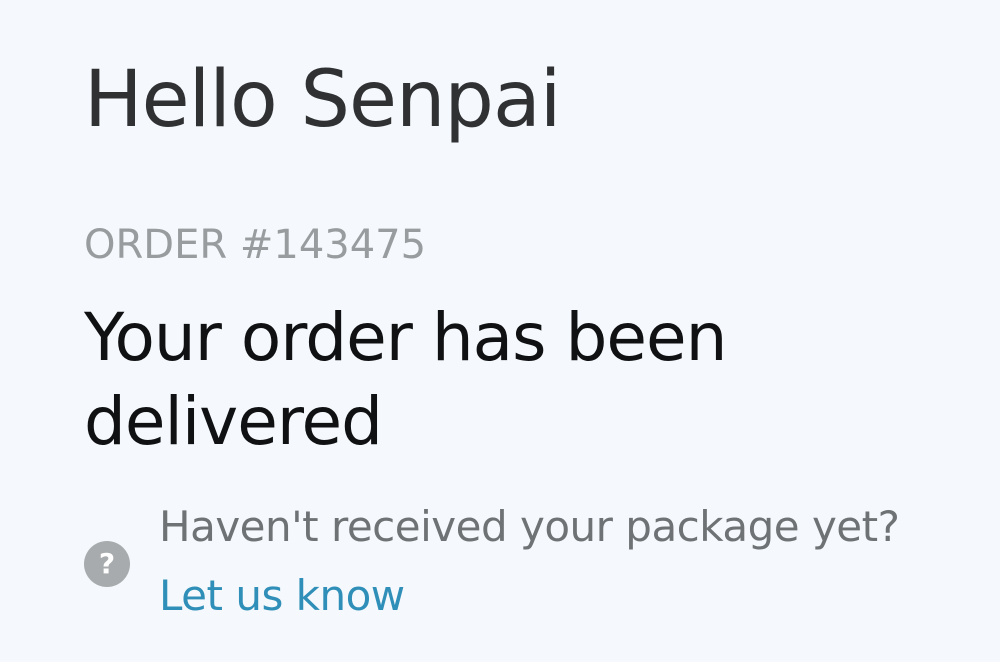 This screenshot has width=1000, height=662. I want to click on greeting-heading: Hello Senpai, so click(322, 100).